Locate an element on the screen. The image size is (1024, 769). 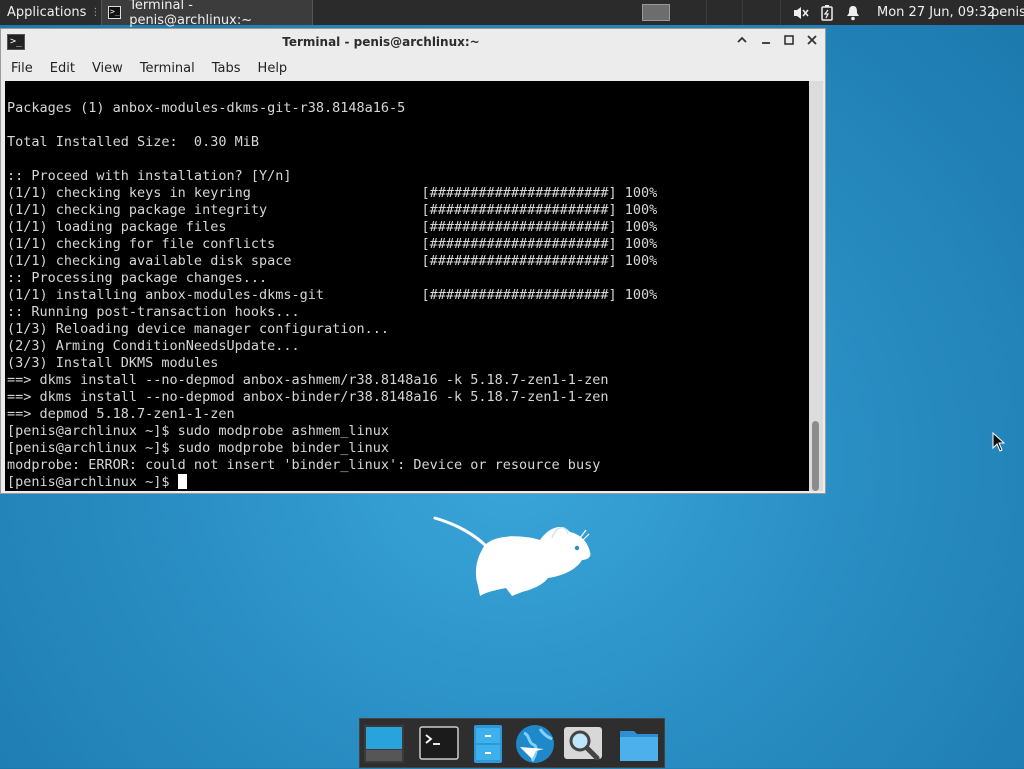
dock-app-finder-button is located at coordinates (583, 744).